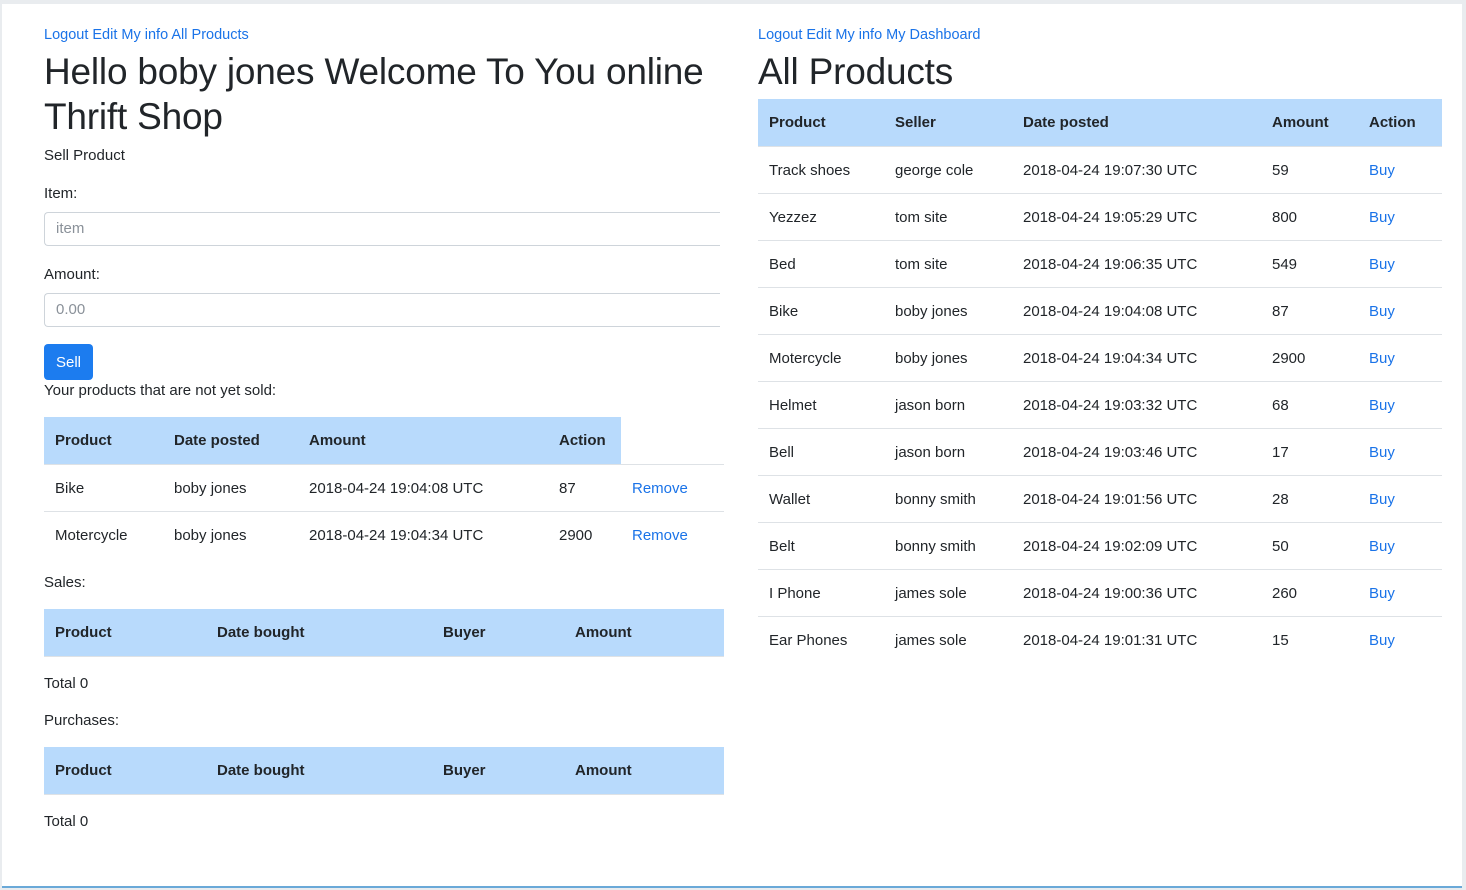  What do you see at coordinates (1309, 546) in the screenshot?
I see `cell-amount: 50` at bounding box center [1309, 546].